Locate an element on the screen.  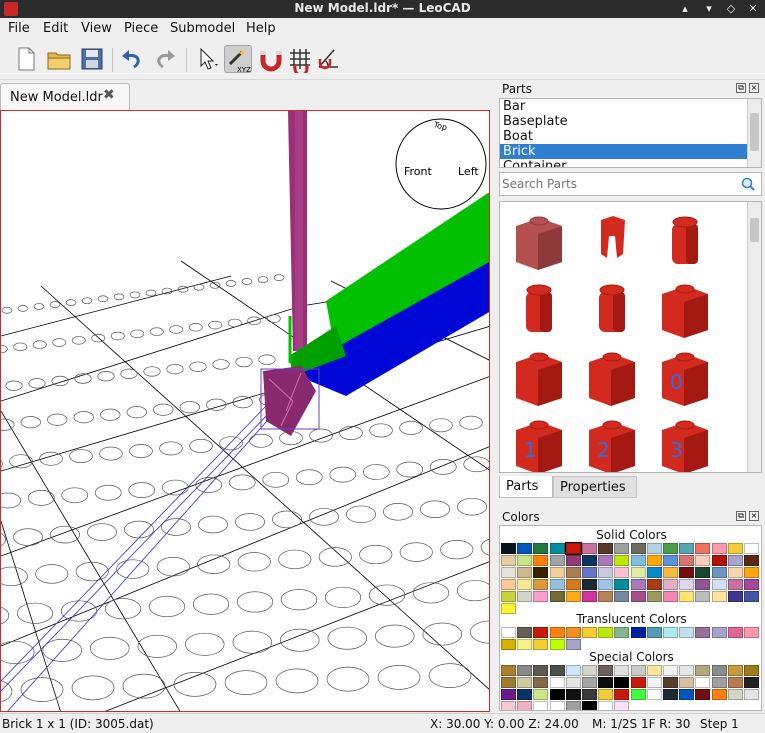
save-icon is located at coordinates (92, 59).